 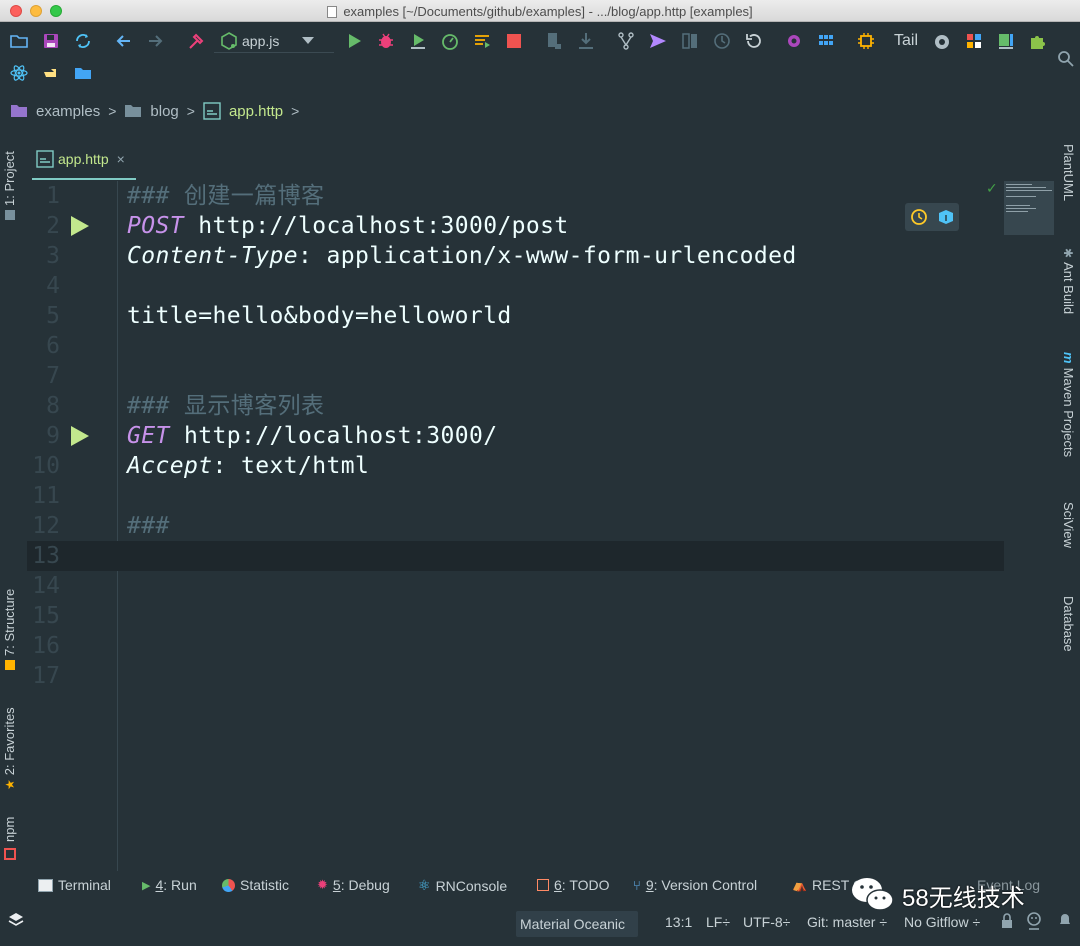 I want to click on forward-arrow-icon, so click(x=155, y=41).